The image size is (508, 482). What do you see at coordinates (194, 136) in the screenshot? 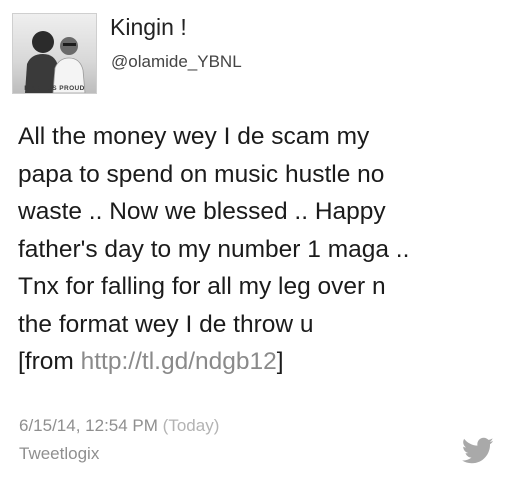
I see `tweet-line: All the money wey I de scam my` at bounding box center [194, 136].